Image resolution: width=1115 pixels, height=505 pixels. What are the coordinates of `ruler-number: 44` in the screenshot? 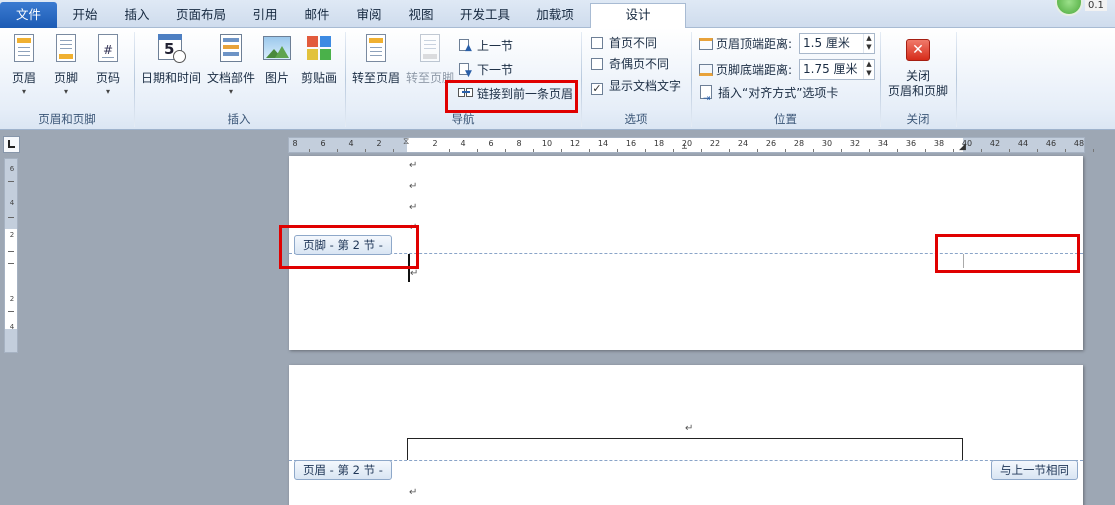 It's located at (1023, 143).